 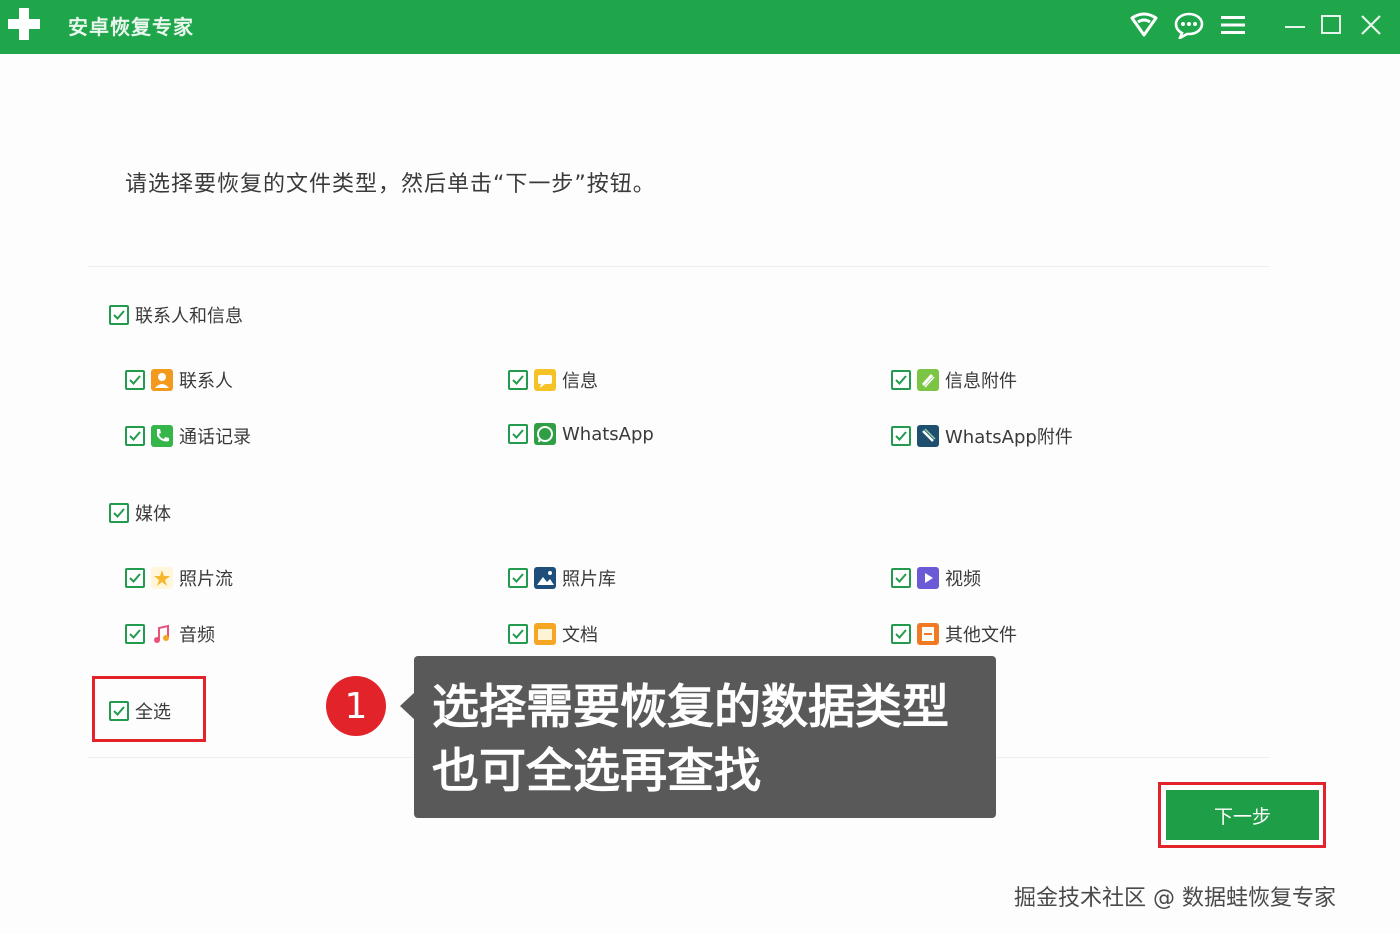 I want to click on instruction-text: 请选择要恢复的文件类型，然后单击“下一步”按钮。, so click(x=390, y=184).